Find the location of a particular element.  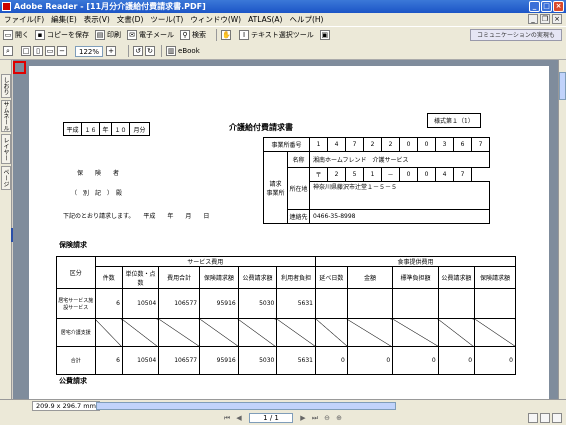

facing-icon is located at coordinates (557, 418).